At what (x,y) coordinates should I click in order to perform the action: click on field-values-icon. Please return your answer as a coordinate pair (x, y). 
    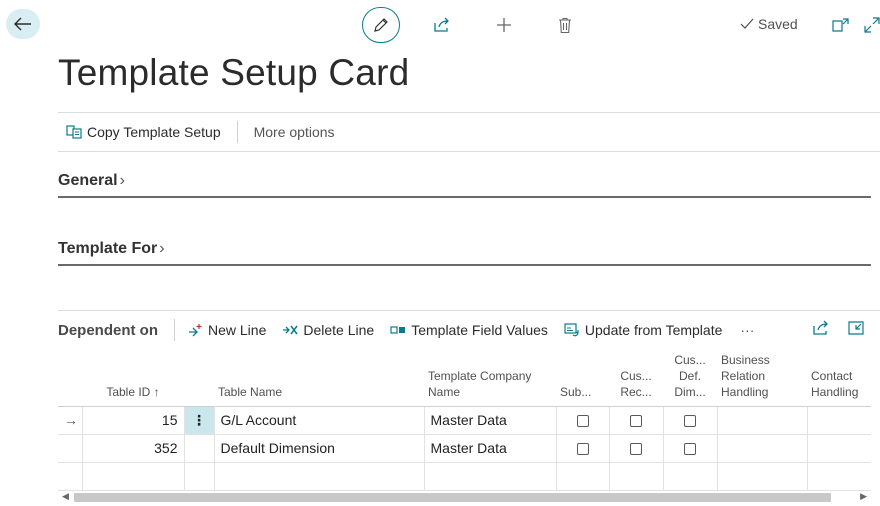
    Looking at the image, I should click on (398, 330).